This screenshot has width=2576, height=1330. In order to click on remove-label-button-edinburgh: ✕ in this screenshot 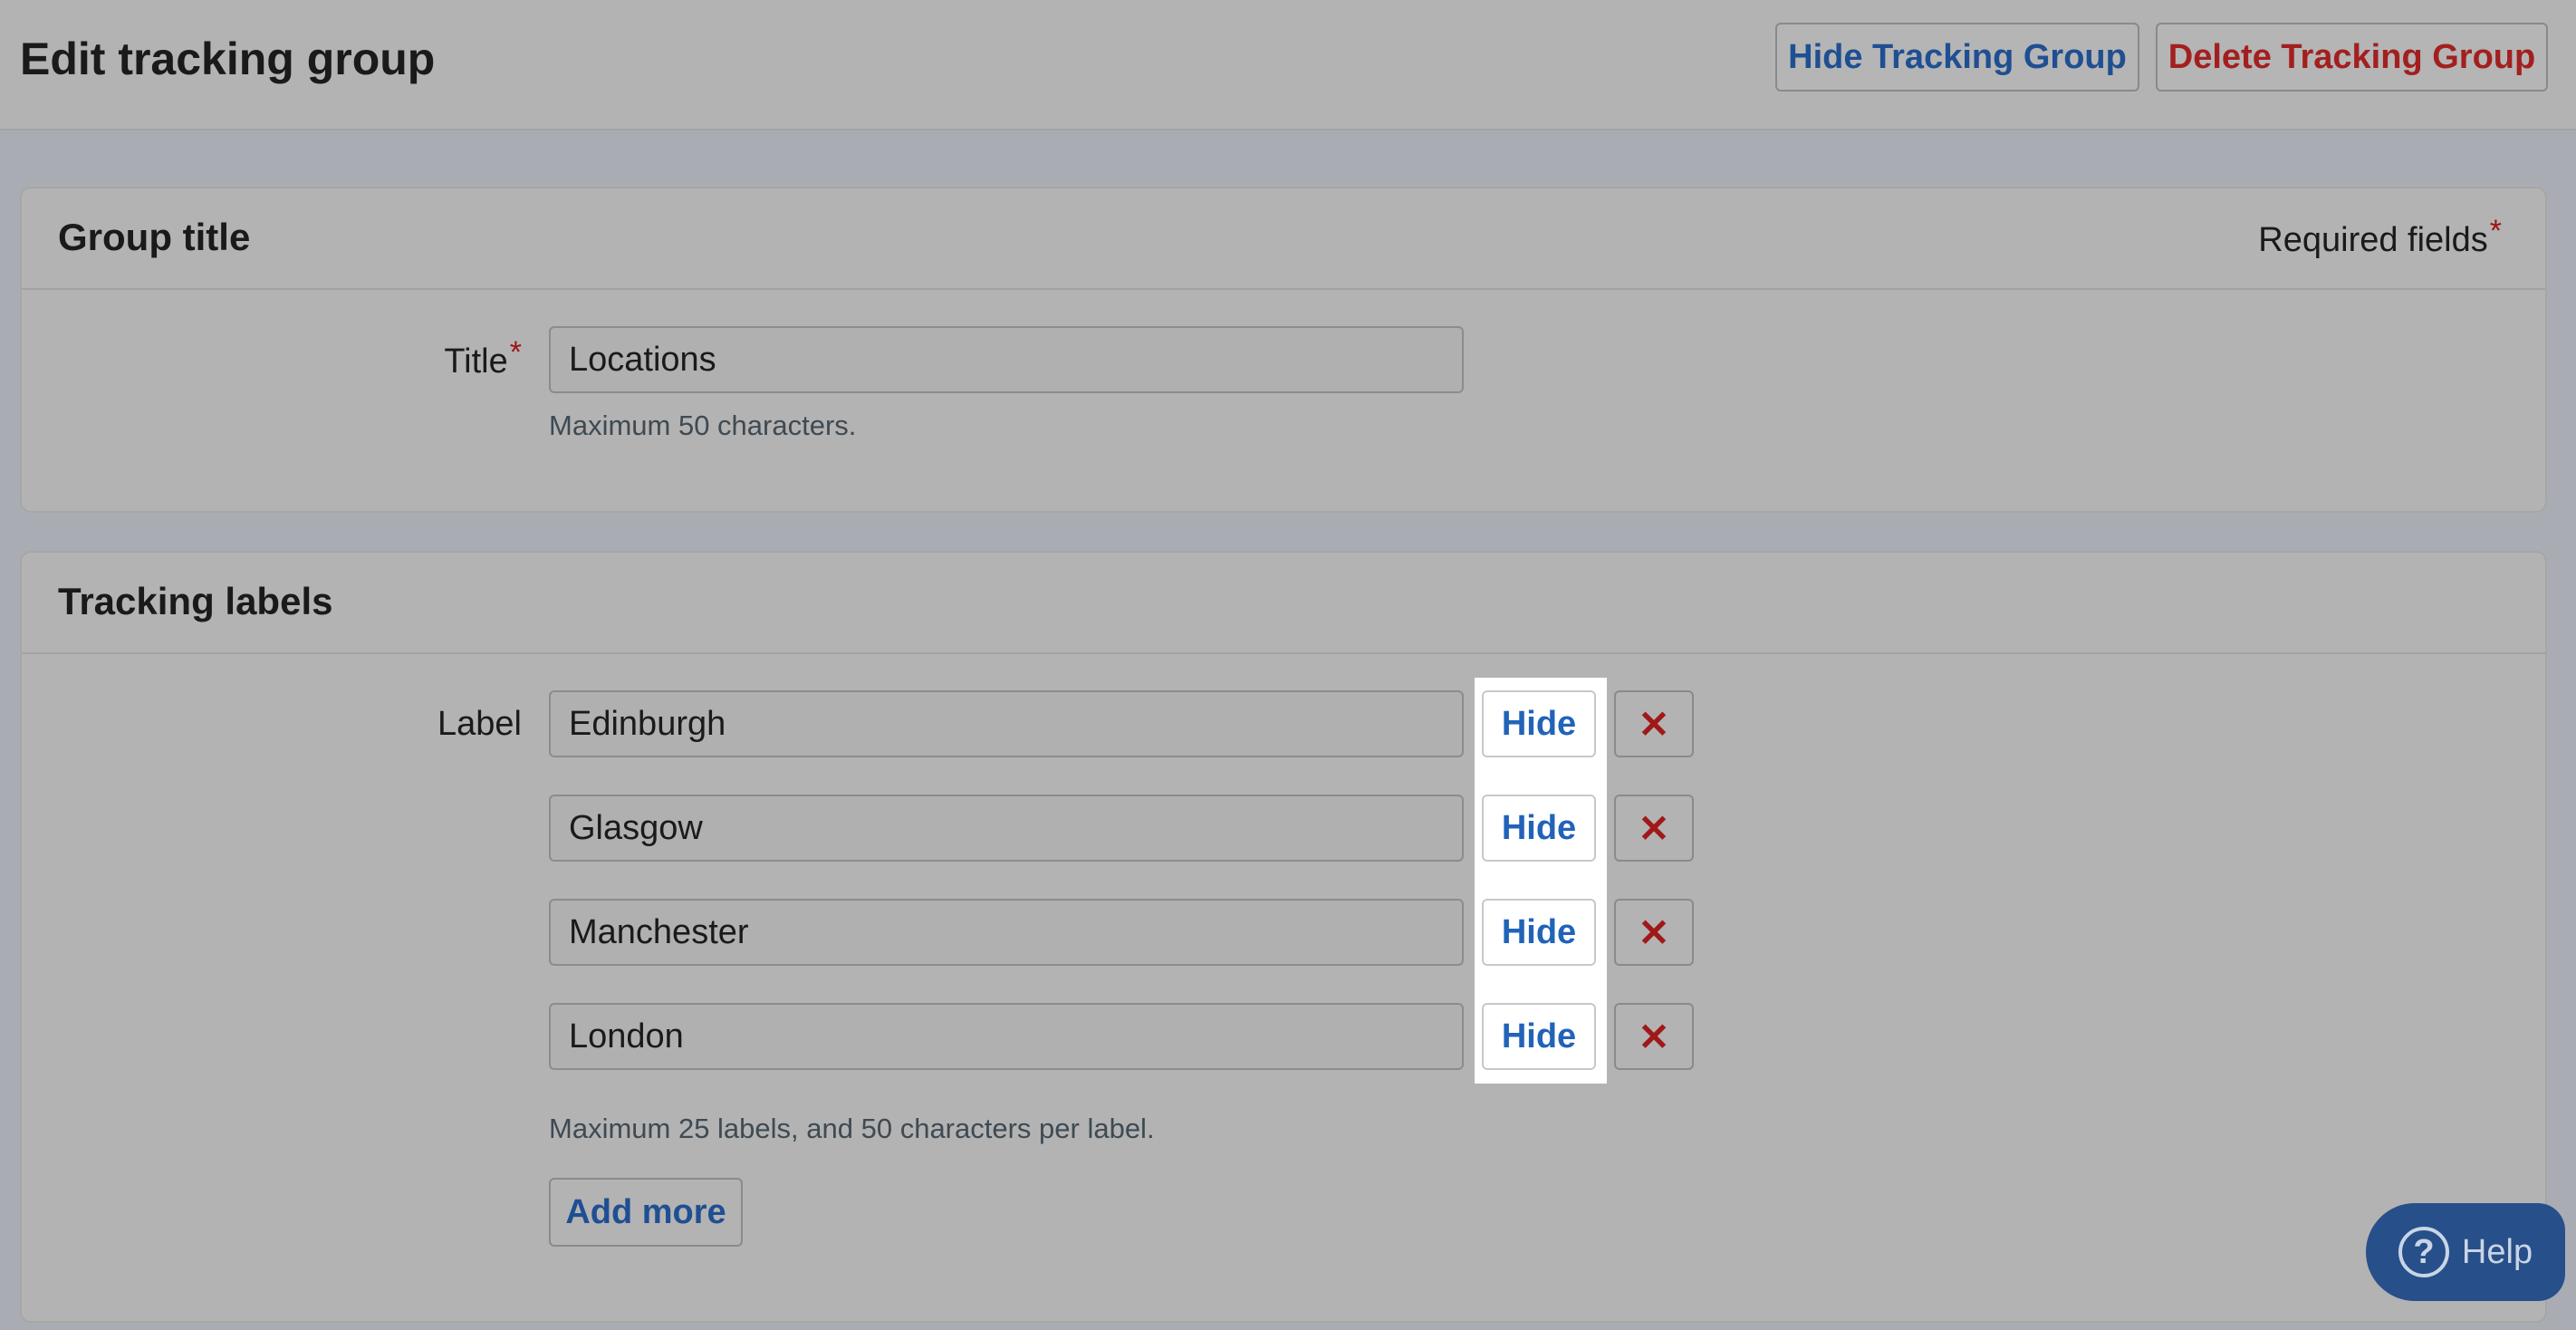, I will do `click(1654, 723)`.